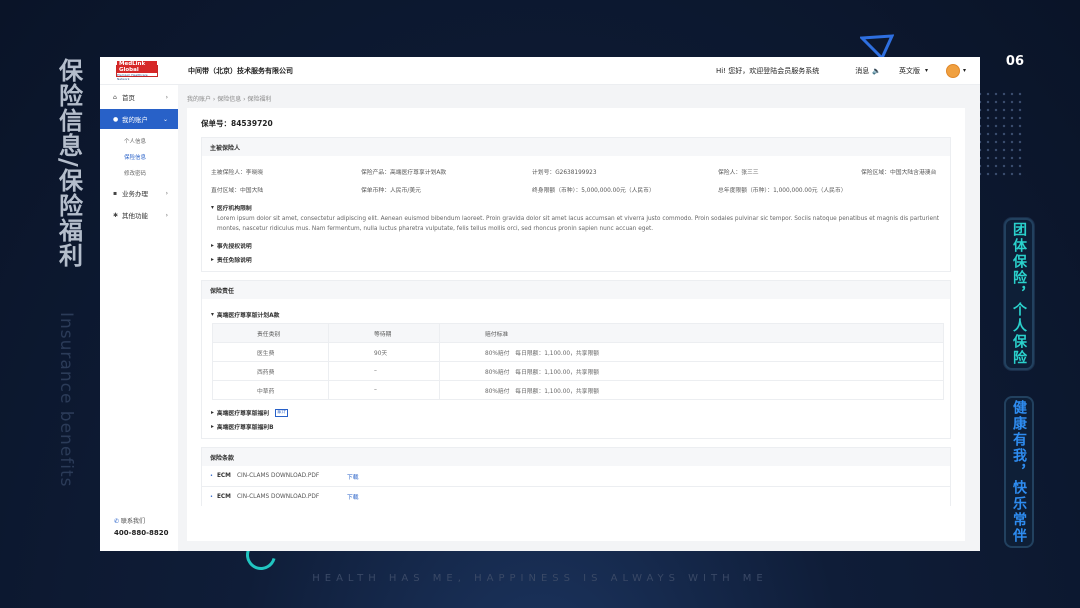 The width and height of the screenshot is (1080, 608). Describe the element at coordinates (404, 173) in the screenshot. I see `field-product: 保险产品：高端医疗尊享计划A款` at that location.